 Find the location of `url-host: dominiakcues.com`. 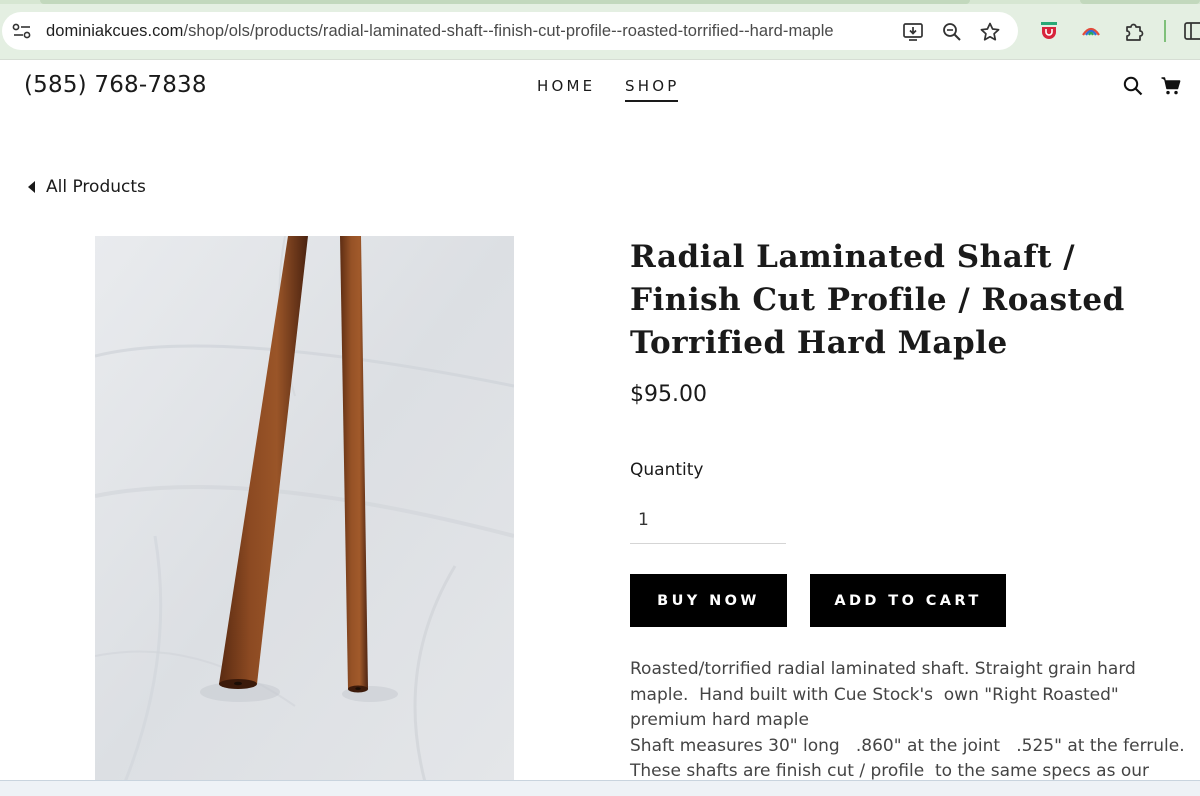

url-host: dominiakcues.com is located at coordinates (115, 31).